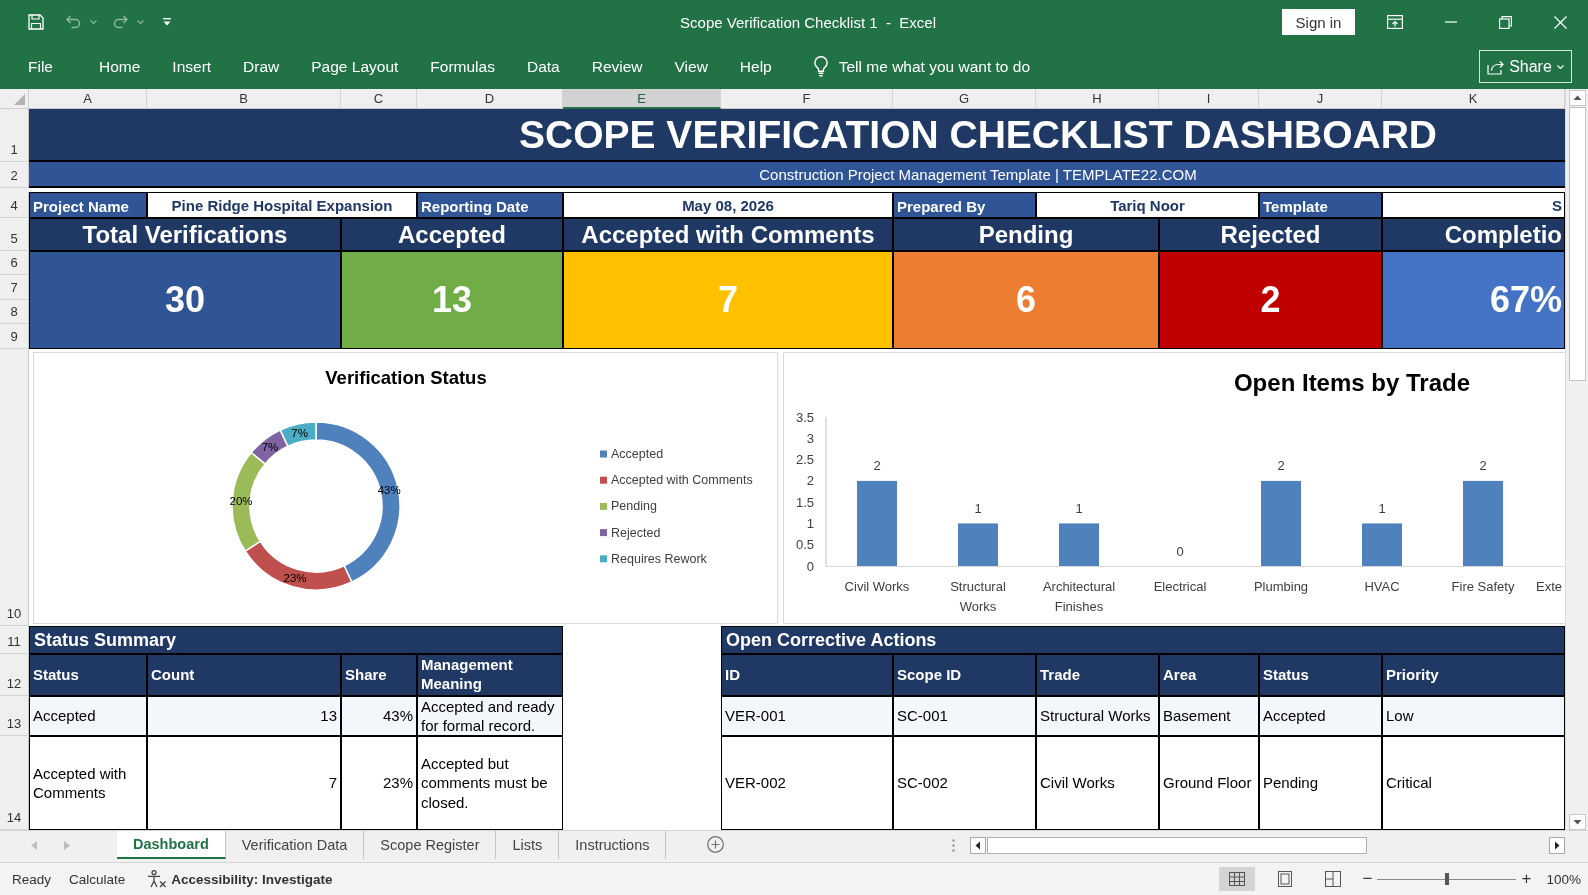 This screenshot has width=1588, height=895. Describe the element at coordinates (804, 417) in the screenshot. I see `axis-tick-label: 3.5` at that location.